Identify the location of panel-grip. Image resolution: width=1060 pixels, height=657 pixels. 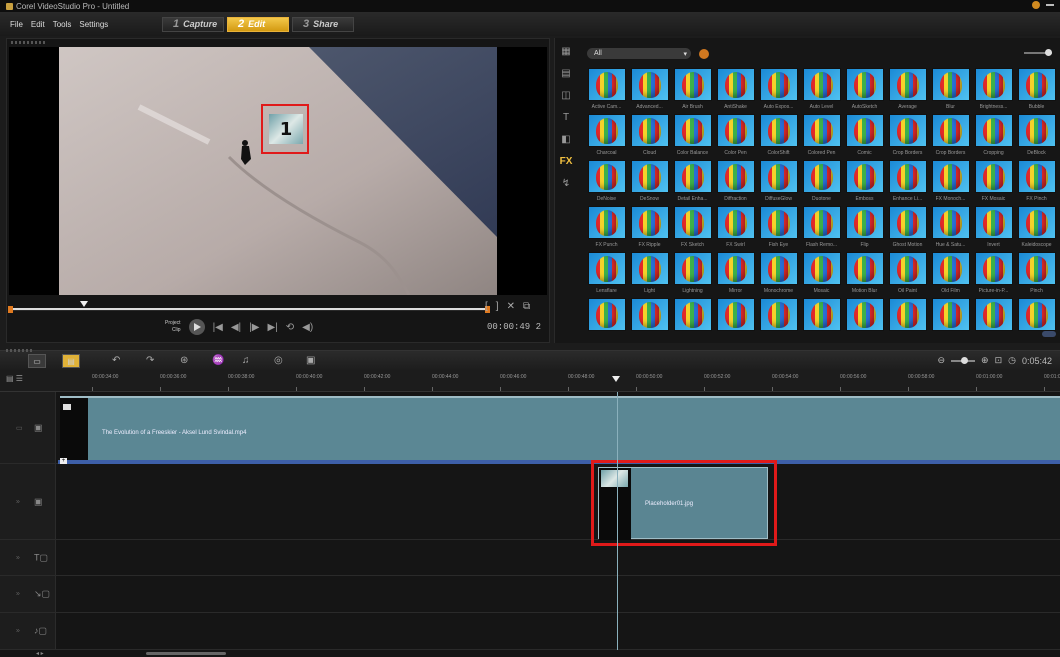
(29, 42).